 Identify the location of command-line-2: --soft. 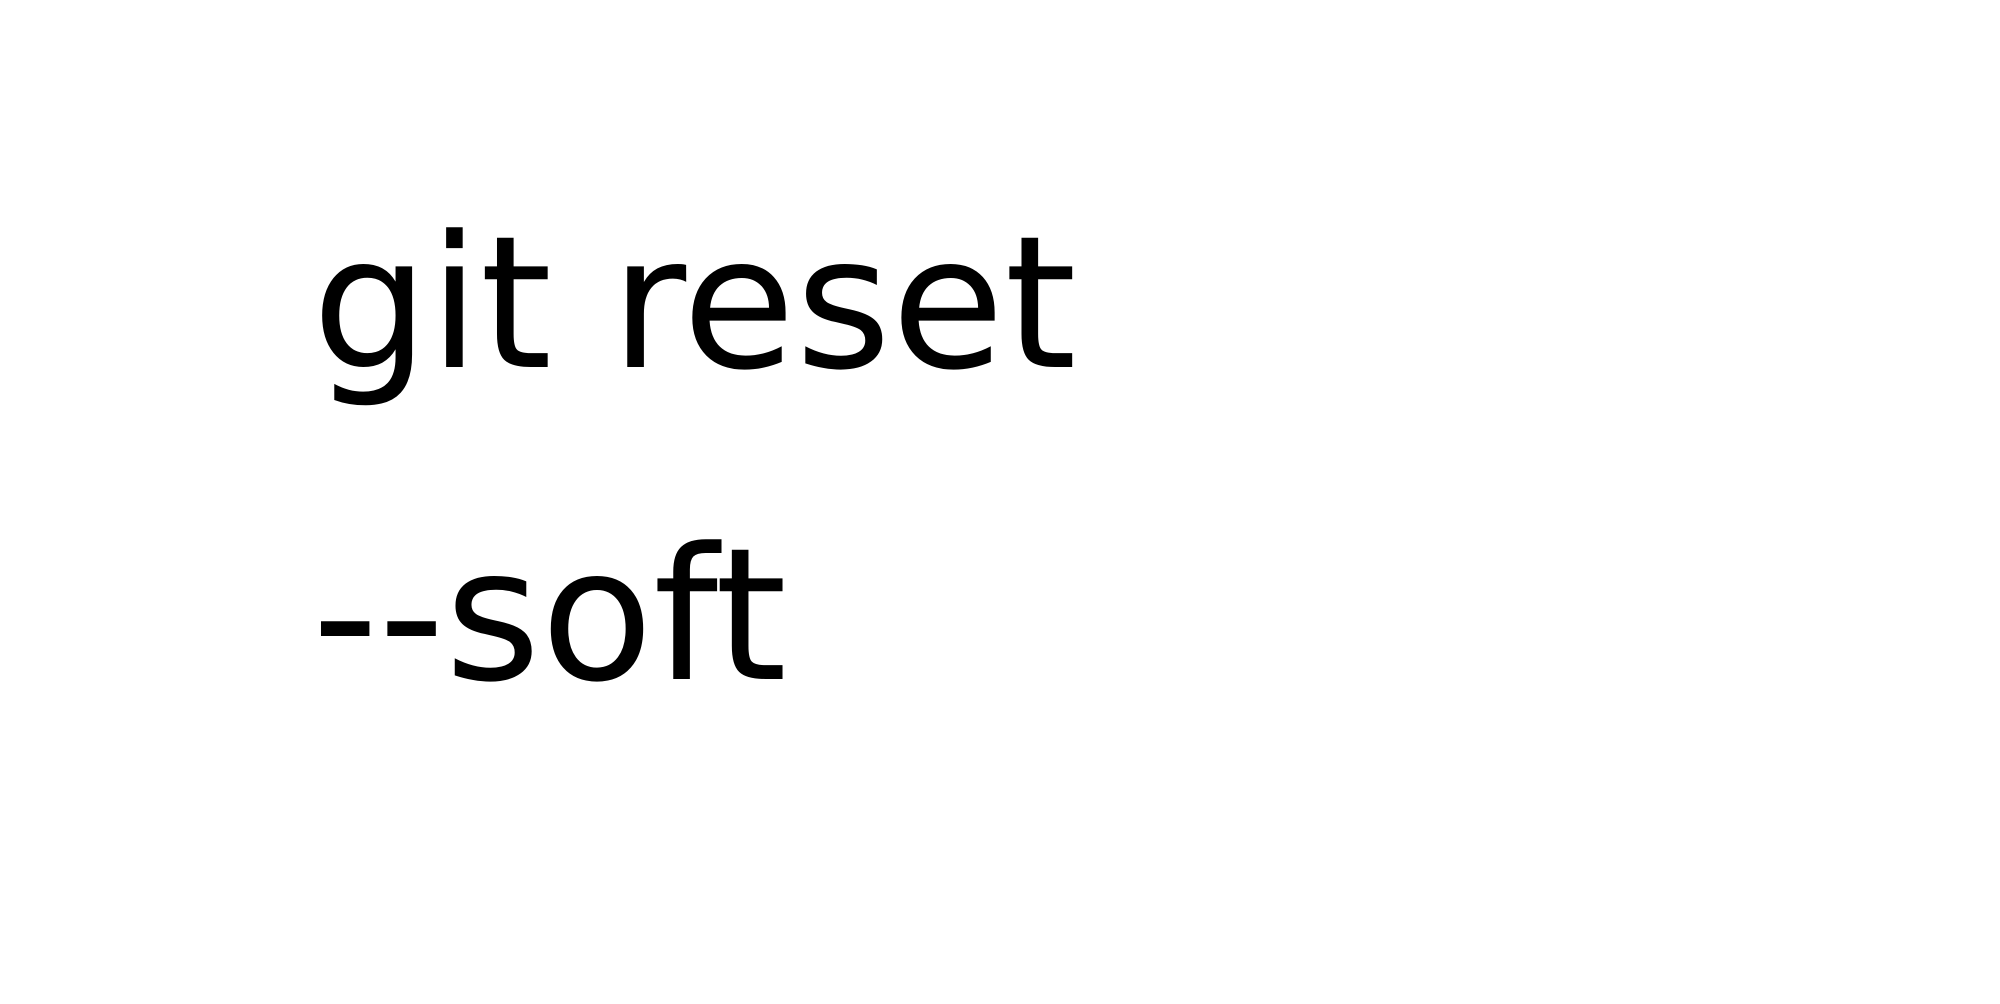
(549, 616).